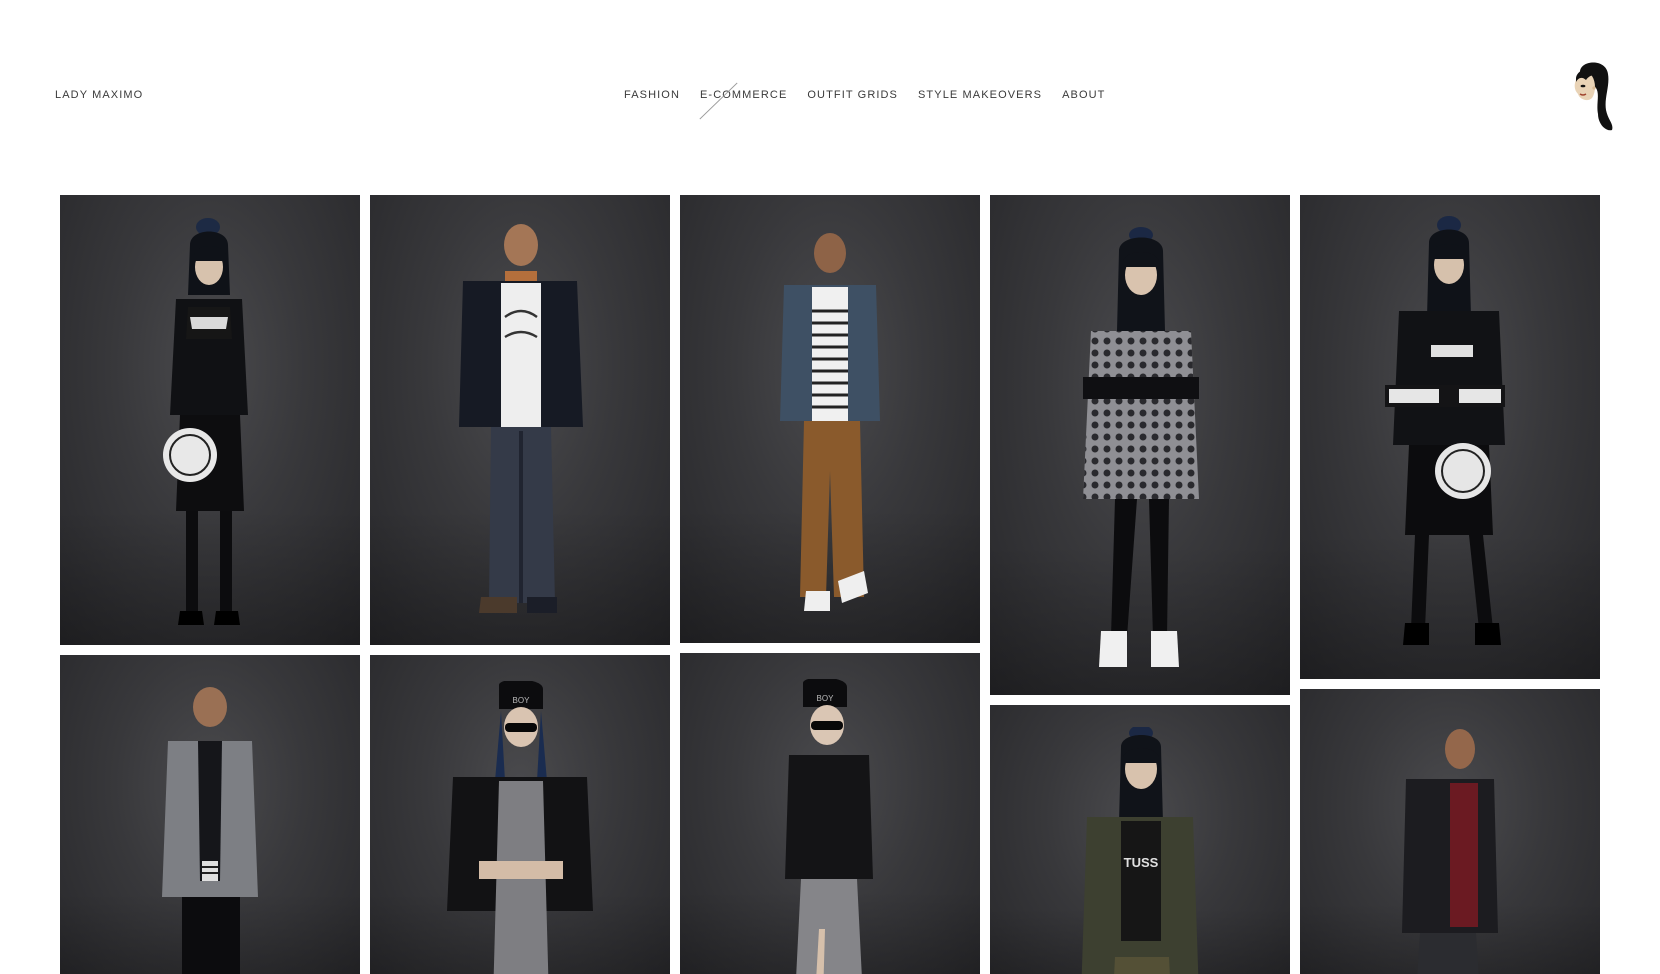  Describe the element at coordinates (652, 95) in the screenshot. I see `nav-fashion: FASHION` at that location.